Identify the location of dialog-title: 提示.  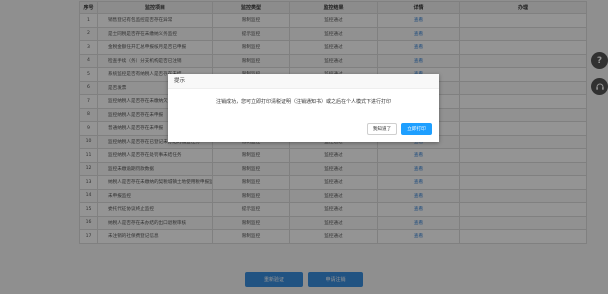
(303, 81).